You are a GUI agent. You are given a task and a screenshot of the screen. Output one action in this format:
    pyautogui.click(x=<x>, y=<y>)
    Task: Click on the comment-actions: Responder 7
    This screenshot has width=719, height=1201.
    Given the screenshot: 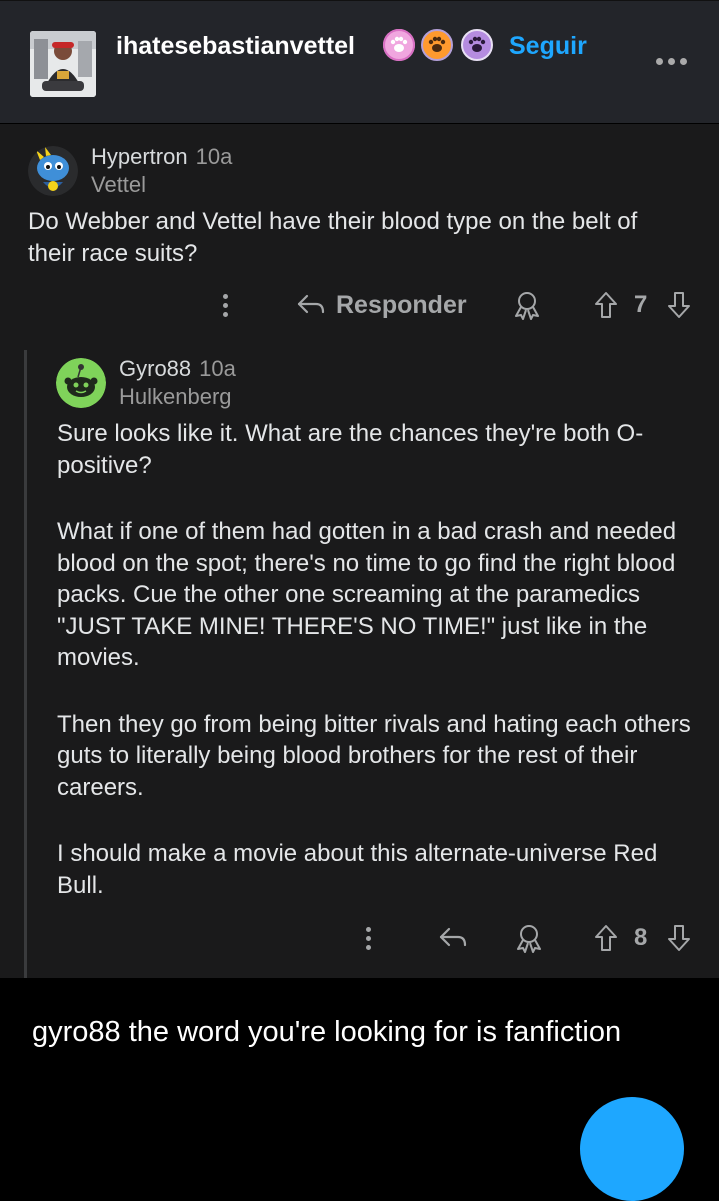 What is the action you would take?
    pyautogui.click(x=359, y=305)
    